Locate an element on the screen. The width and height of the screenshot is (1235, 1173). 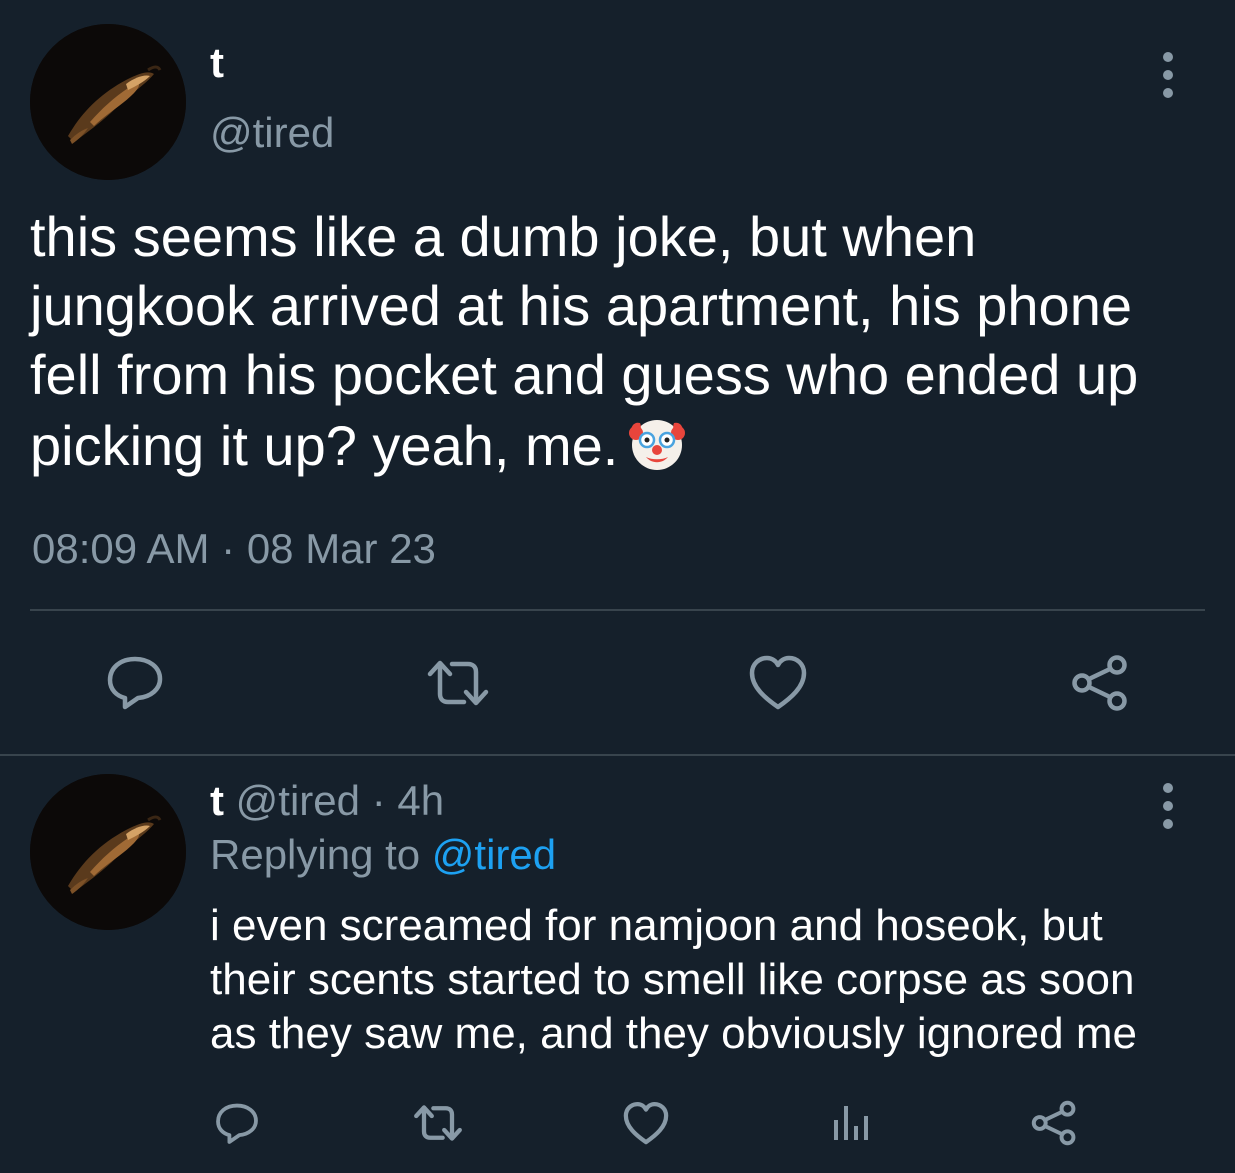
analytics-icon is located at coordinates (851, 1123).